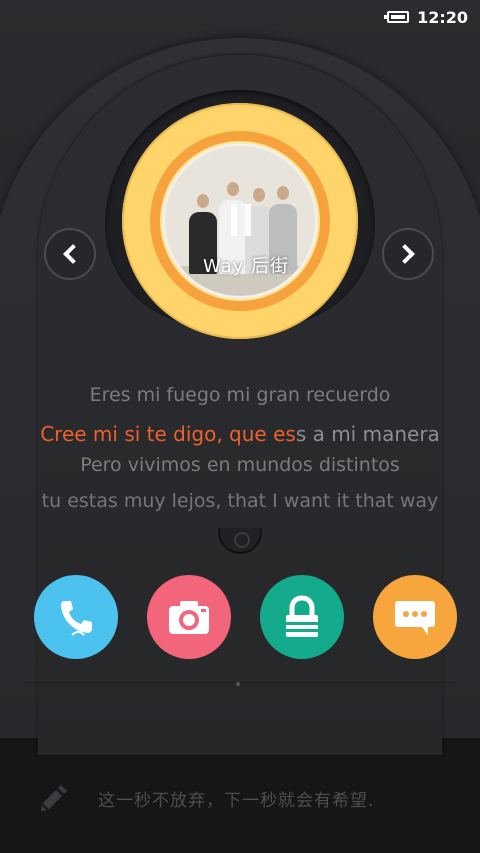  I want to click on lyric-line-current: Cree mi si te digo, que ess a mi manera, so click(240, 434).